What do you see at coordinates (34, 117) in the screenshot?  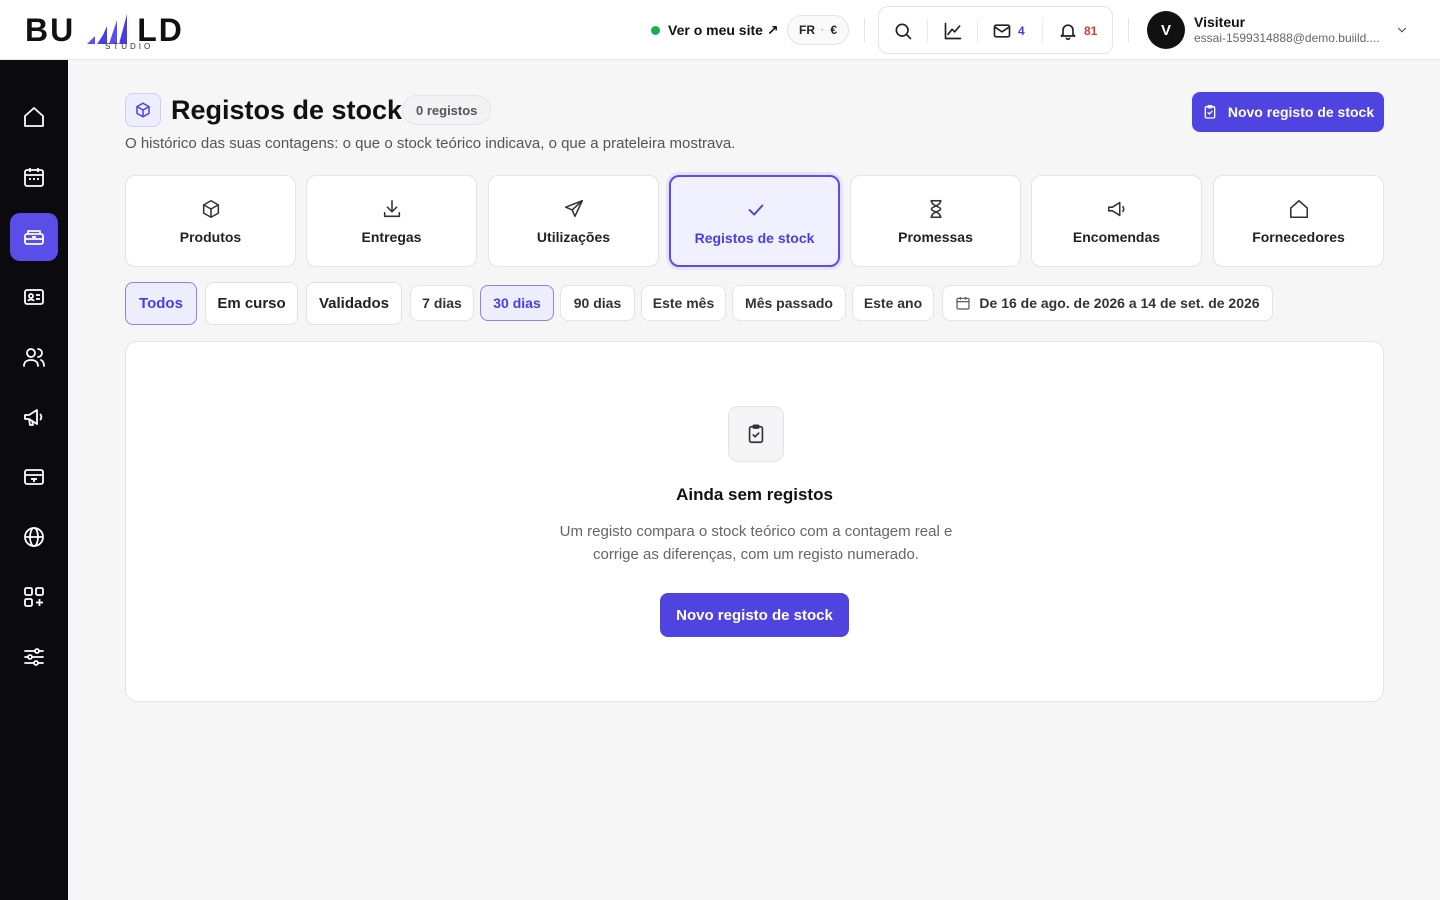 I see `sidebar-item-home` at bounding box center [34, 117].